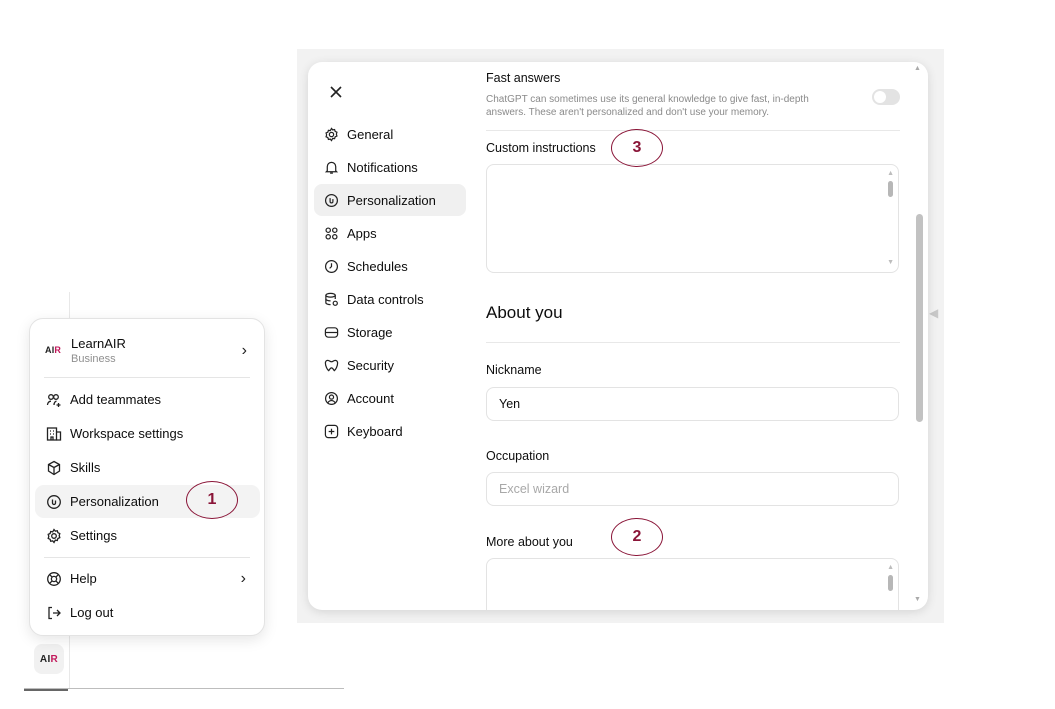 The height and width of the screenshot is (709, 1055). I want to click on workspace-logo: AIR, so click(56, 350).